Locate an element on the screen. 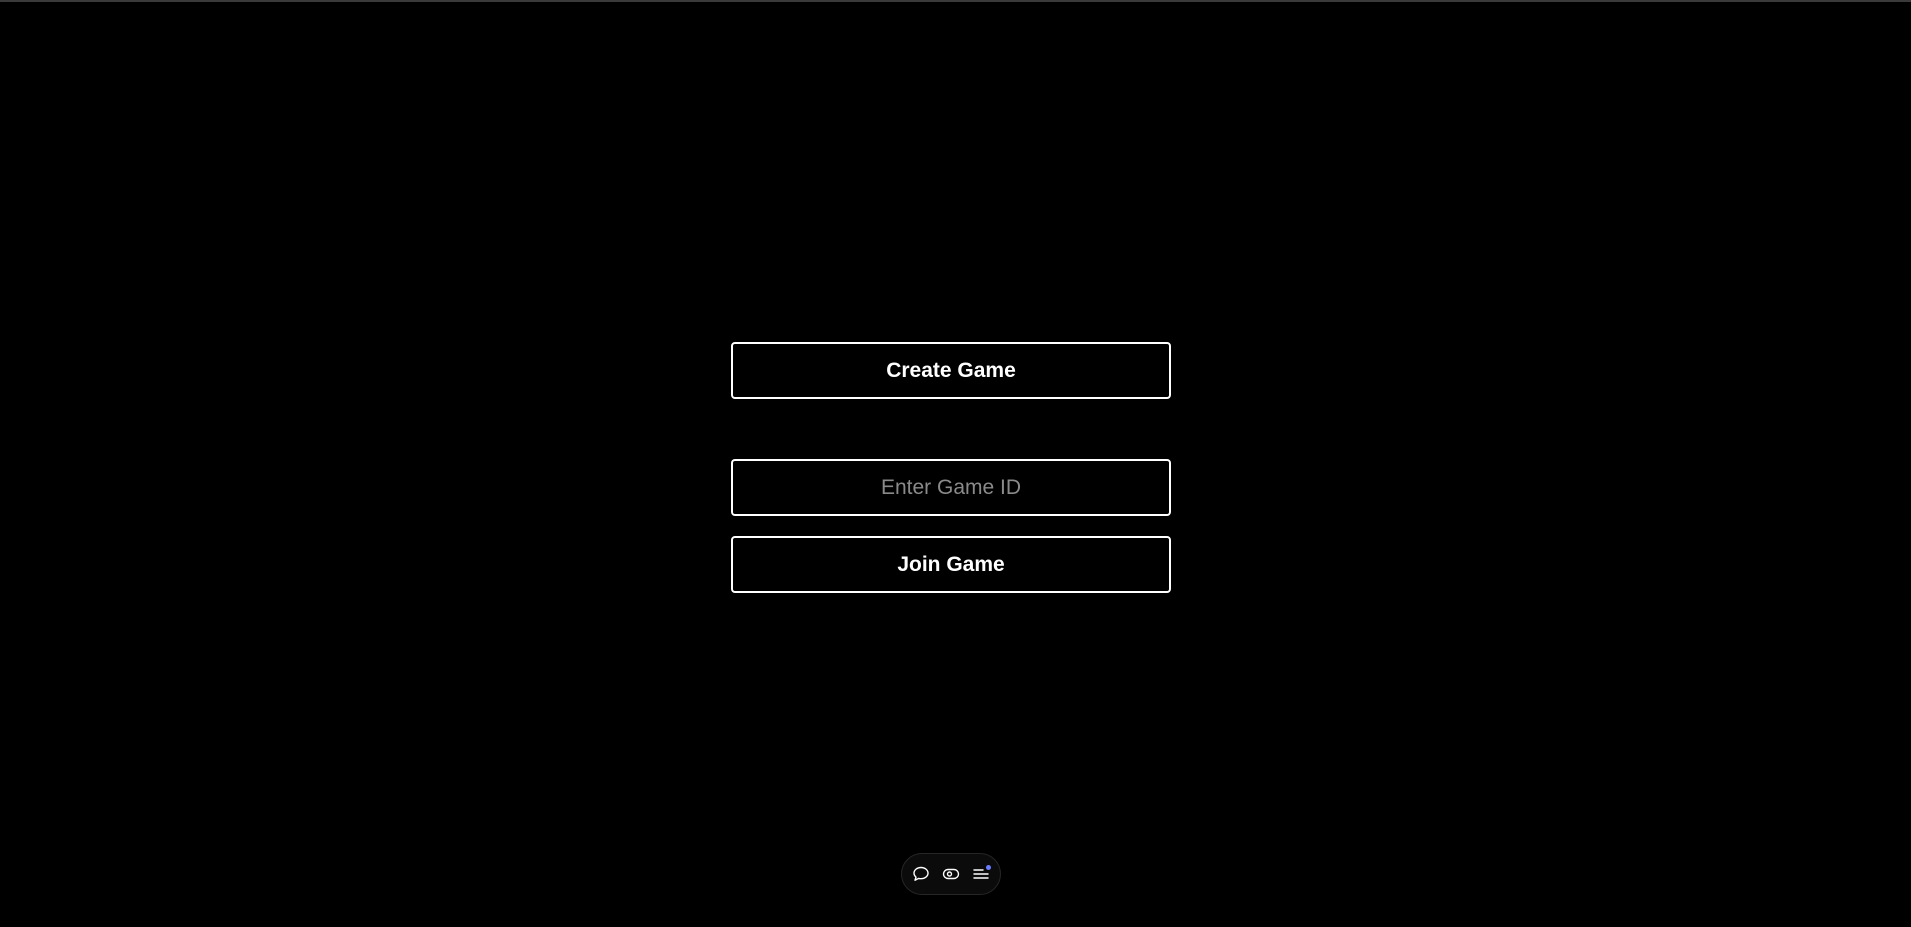  menu-list-icon is located at coordinates (981, 874).